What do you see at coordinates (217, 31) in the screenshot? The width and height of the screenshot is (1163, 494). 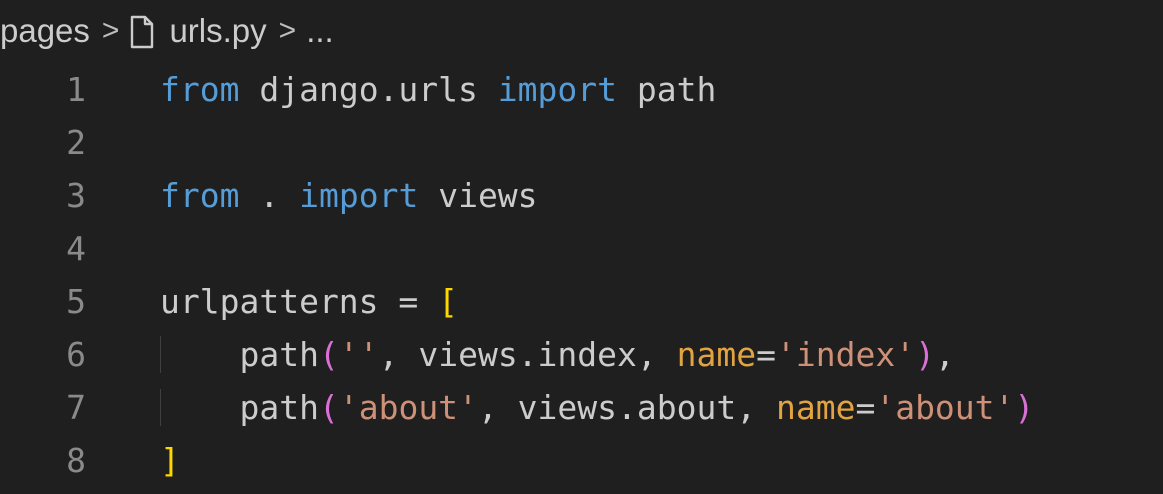 I see `breadcrumb-file: urls.py` at bounding box center [217, 31].